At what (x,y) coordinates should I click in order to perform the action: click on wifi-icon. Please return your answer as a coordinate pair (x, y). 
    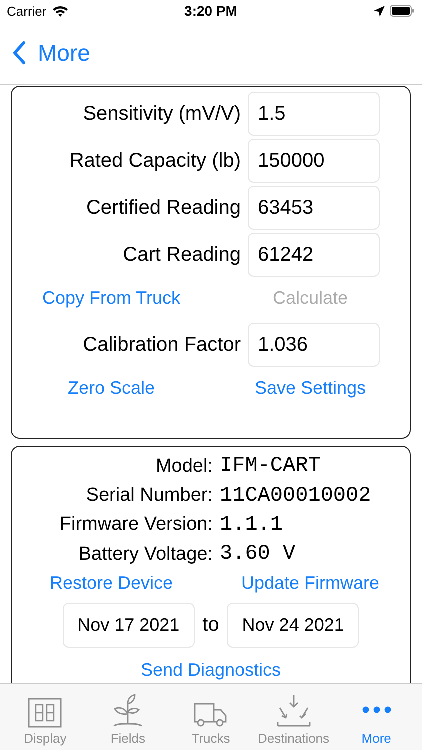
    Looking at the image, I should click on (60, 11).